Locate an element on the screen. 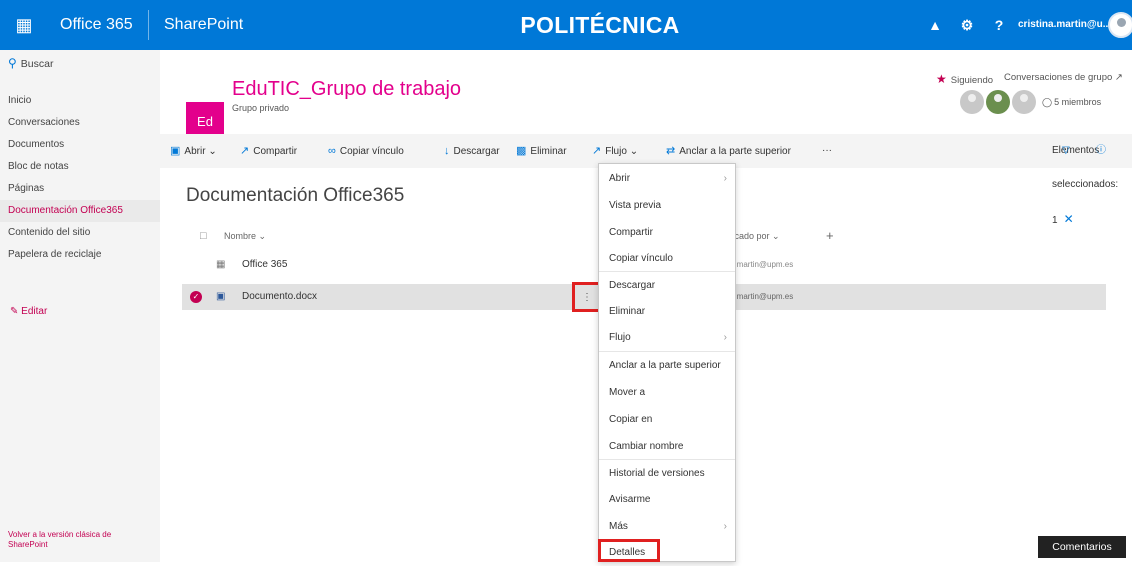 This screenshot has width=1132, height=566. menu-item-abrir: Abrir › is located at coordinates (667, 179).